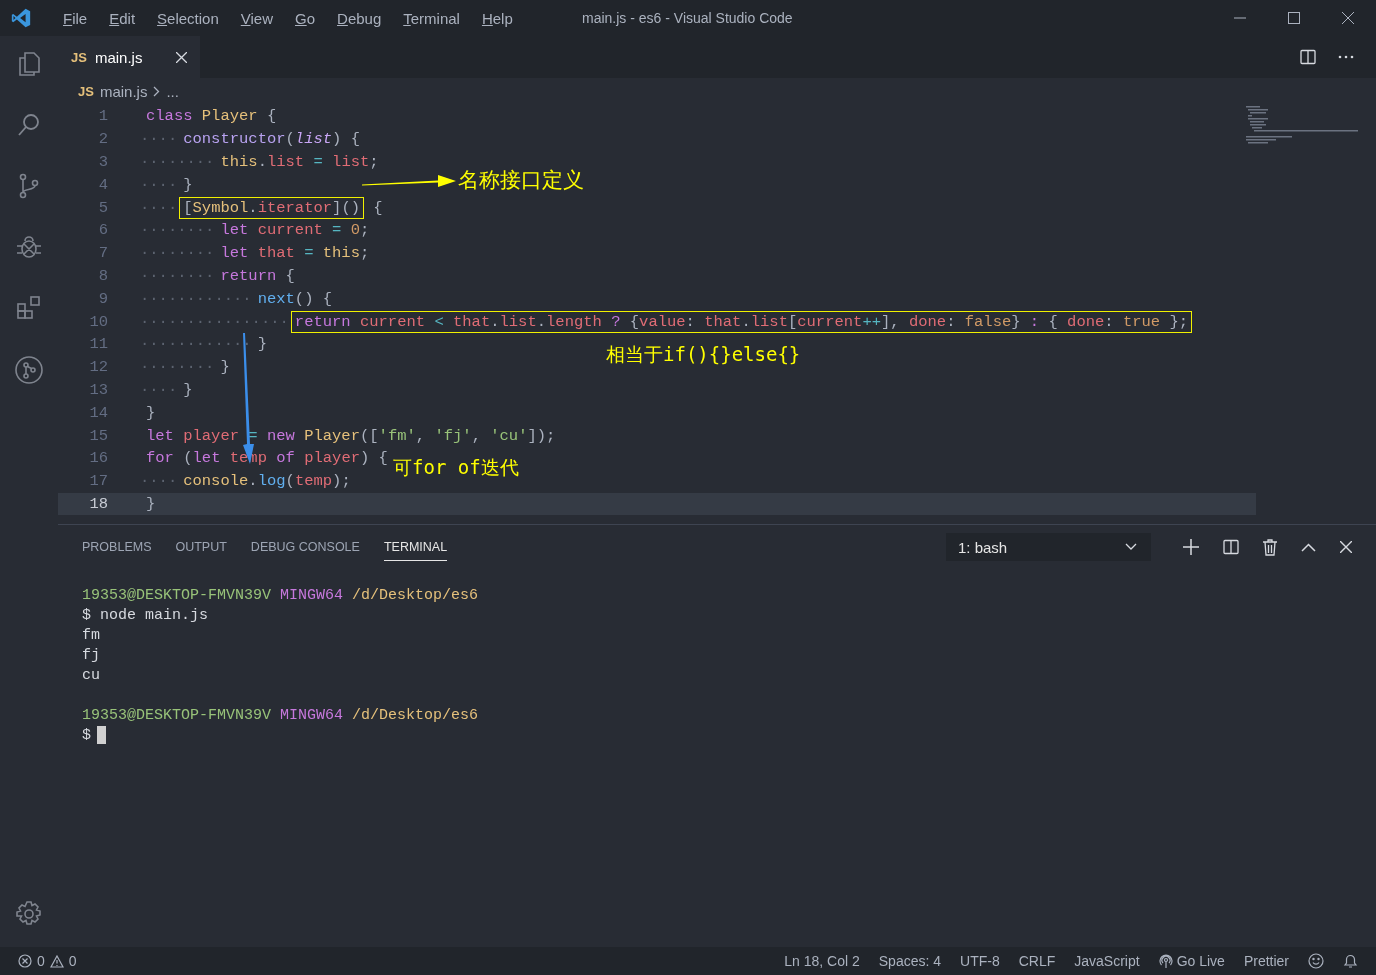 The height and width of the screenshot is (975, 1376). What do you see at coordinates (1294, 18) in the screenshot?
I see `maximize-icon` at bounding box center [1294, 18].